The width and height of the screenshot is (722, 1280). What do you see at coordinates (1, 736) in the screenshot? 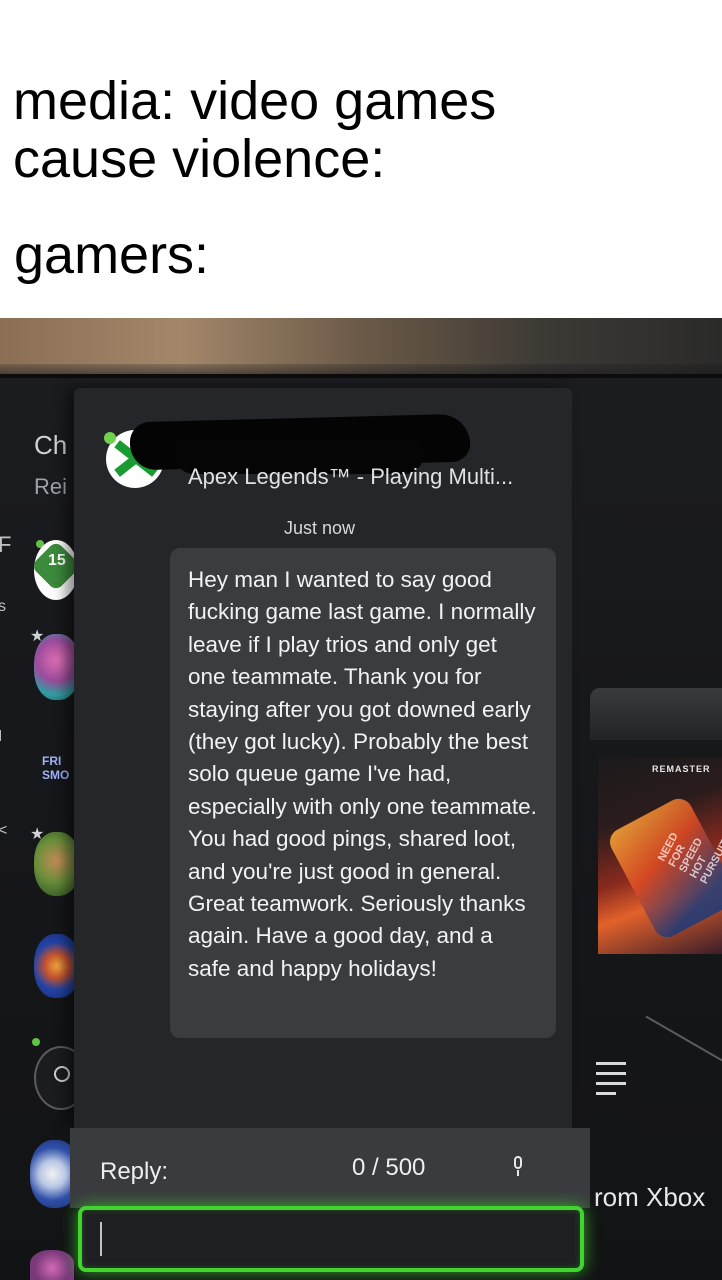
I see `edge-glyph: I` at bounding box center [1, 736].